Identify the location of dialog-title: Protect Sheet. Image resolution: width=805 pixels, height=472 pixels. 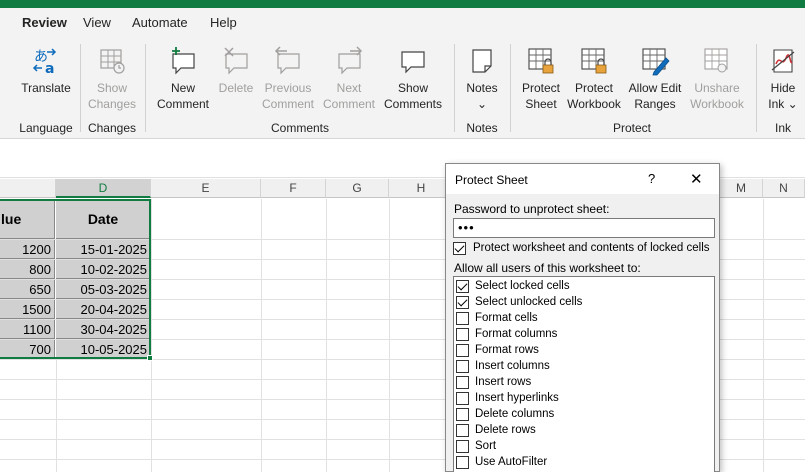
(491, 180).